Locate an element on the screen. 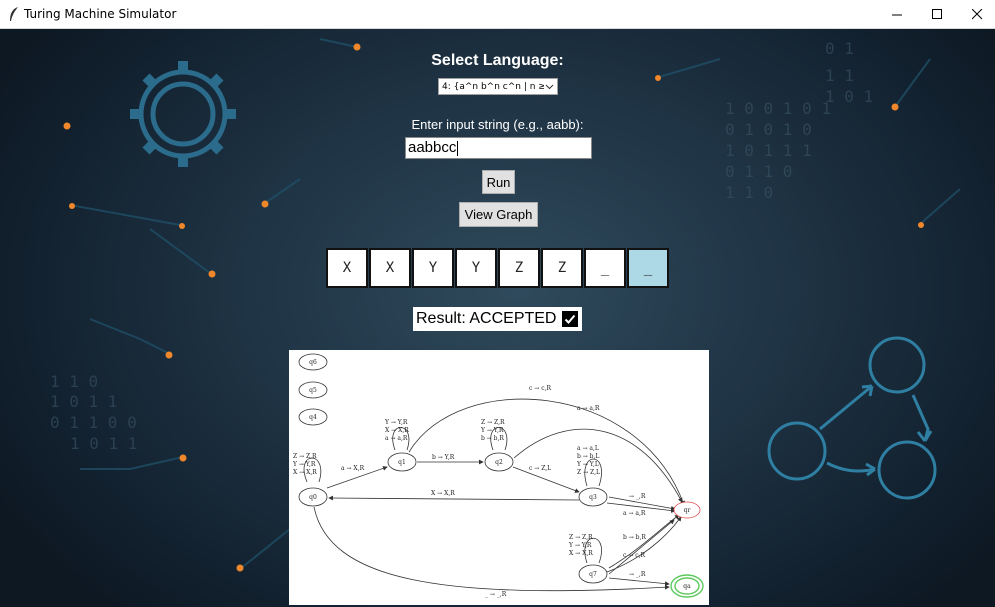 The height and width of the screenshot is (607, 995). svg-text: 0 1 1 0 0 is located at coordinates (93, 422).